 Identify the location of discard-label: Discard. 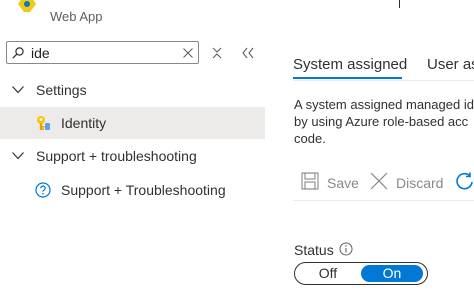
(420, 183).